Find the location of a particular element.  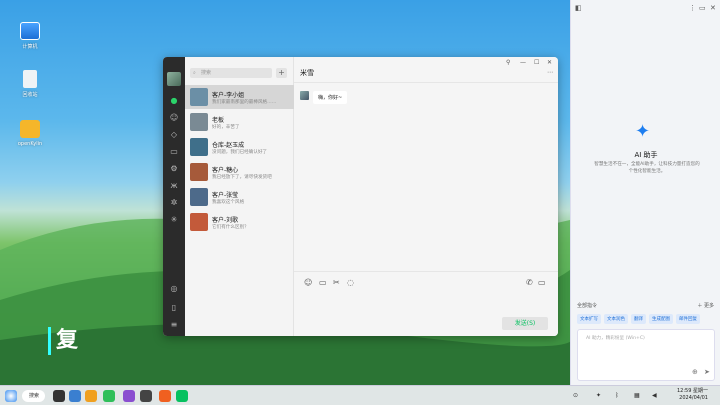

taskbar: 搜索 ⊙ ✦ ᛒ ▦ ◀ 12:59 星期一 2024/04/01 is located at coordinates (360, 395).